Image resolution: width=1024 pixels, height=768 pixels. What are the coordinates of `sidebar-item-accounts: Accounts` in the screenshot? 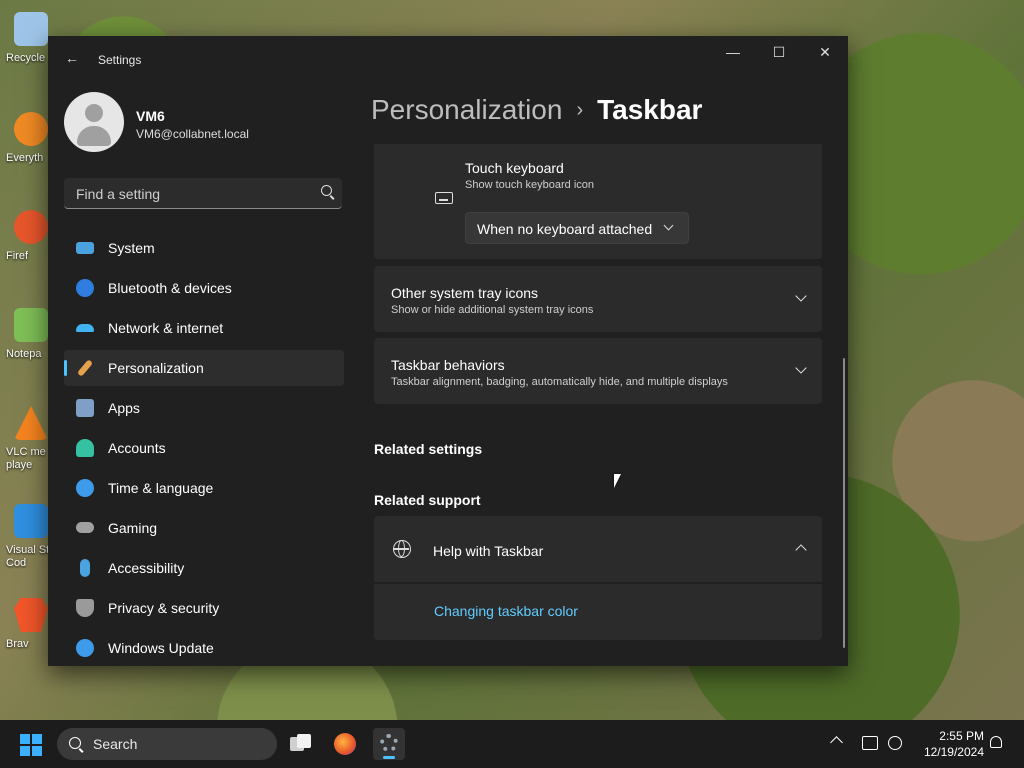 It's located at (204, 448).